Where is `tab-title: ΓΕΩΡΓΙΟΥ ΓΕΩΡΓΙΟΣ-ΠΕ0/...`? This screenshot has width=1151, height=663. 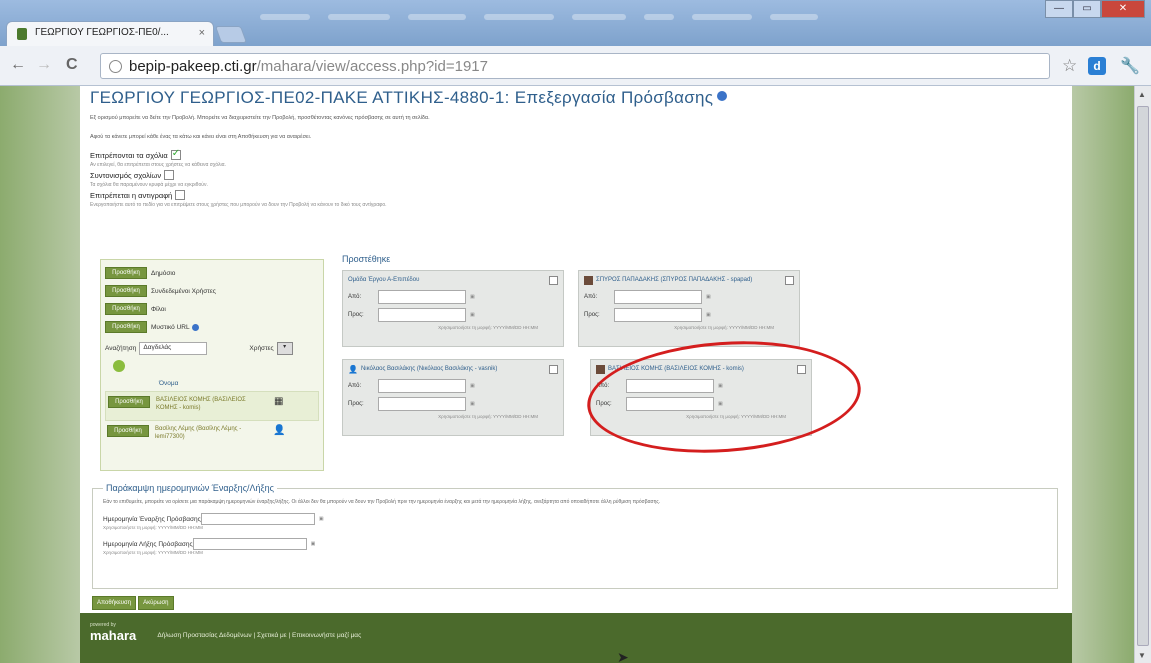
tab-title: ΓΕΩΡΓΙΟΥ ΓΕΩΡΓΙΟΣ-ΠΕ0/... is located at coordinates (102, 32).